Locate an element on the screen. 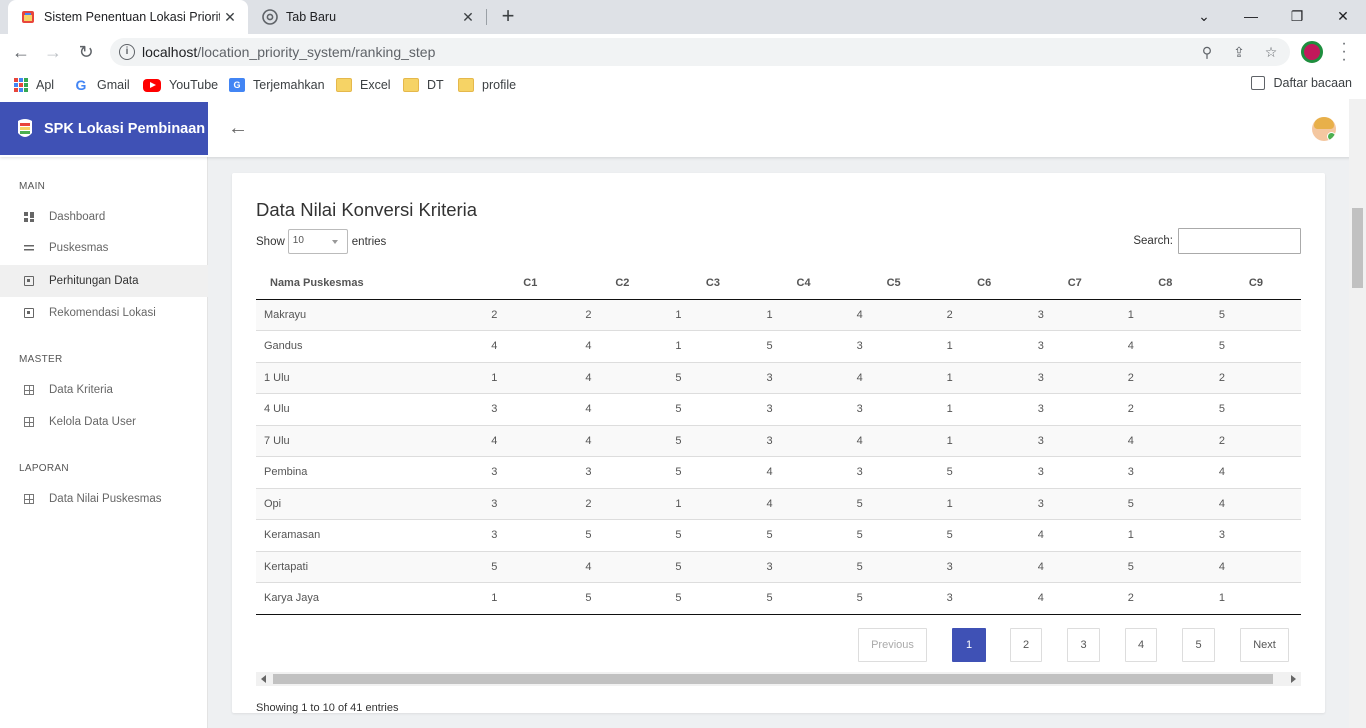 The width and height of the screenshot is (1366, 728). pagination-page: 2 is located at coordinates (1026, 645).